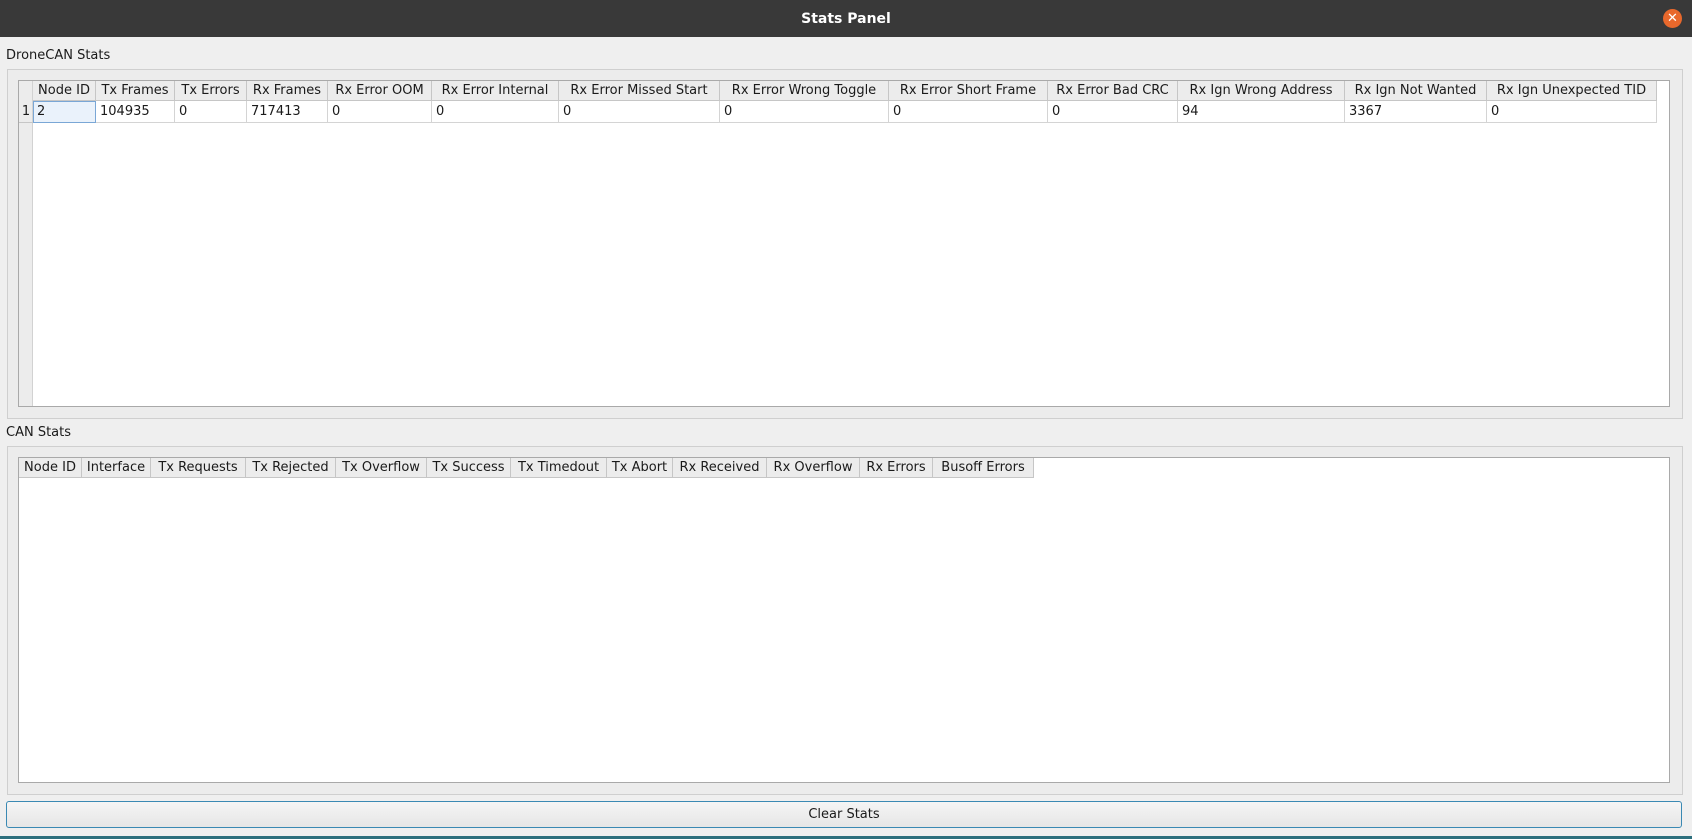 Image resolution: width=1692 pixels, height=839 pixels. Describe the element at coordinates (1113, 91) in the screenshot. I see `column-header: Rx Error Bad CRC` at that location.